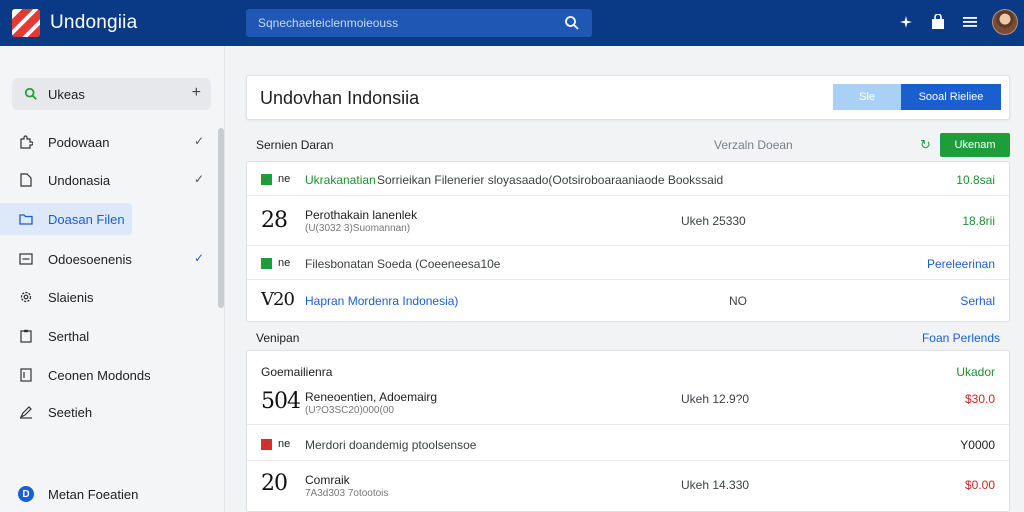 This screenshot has height=512, width=1024. Describe the element at coordinates (26, 375) in the screenshot. I see `doc-icon` at that location.